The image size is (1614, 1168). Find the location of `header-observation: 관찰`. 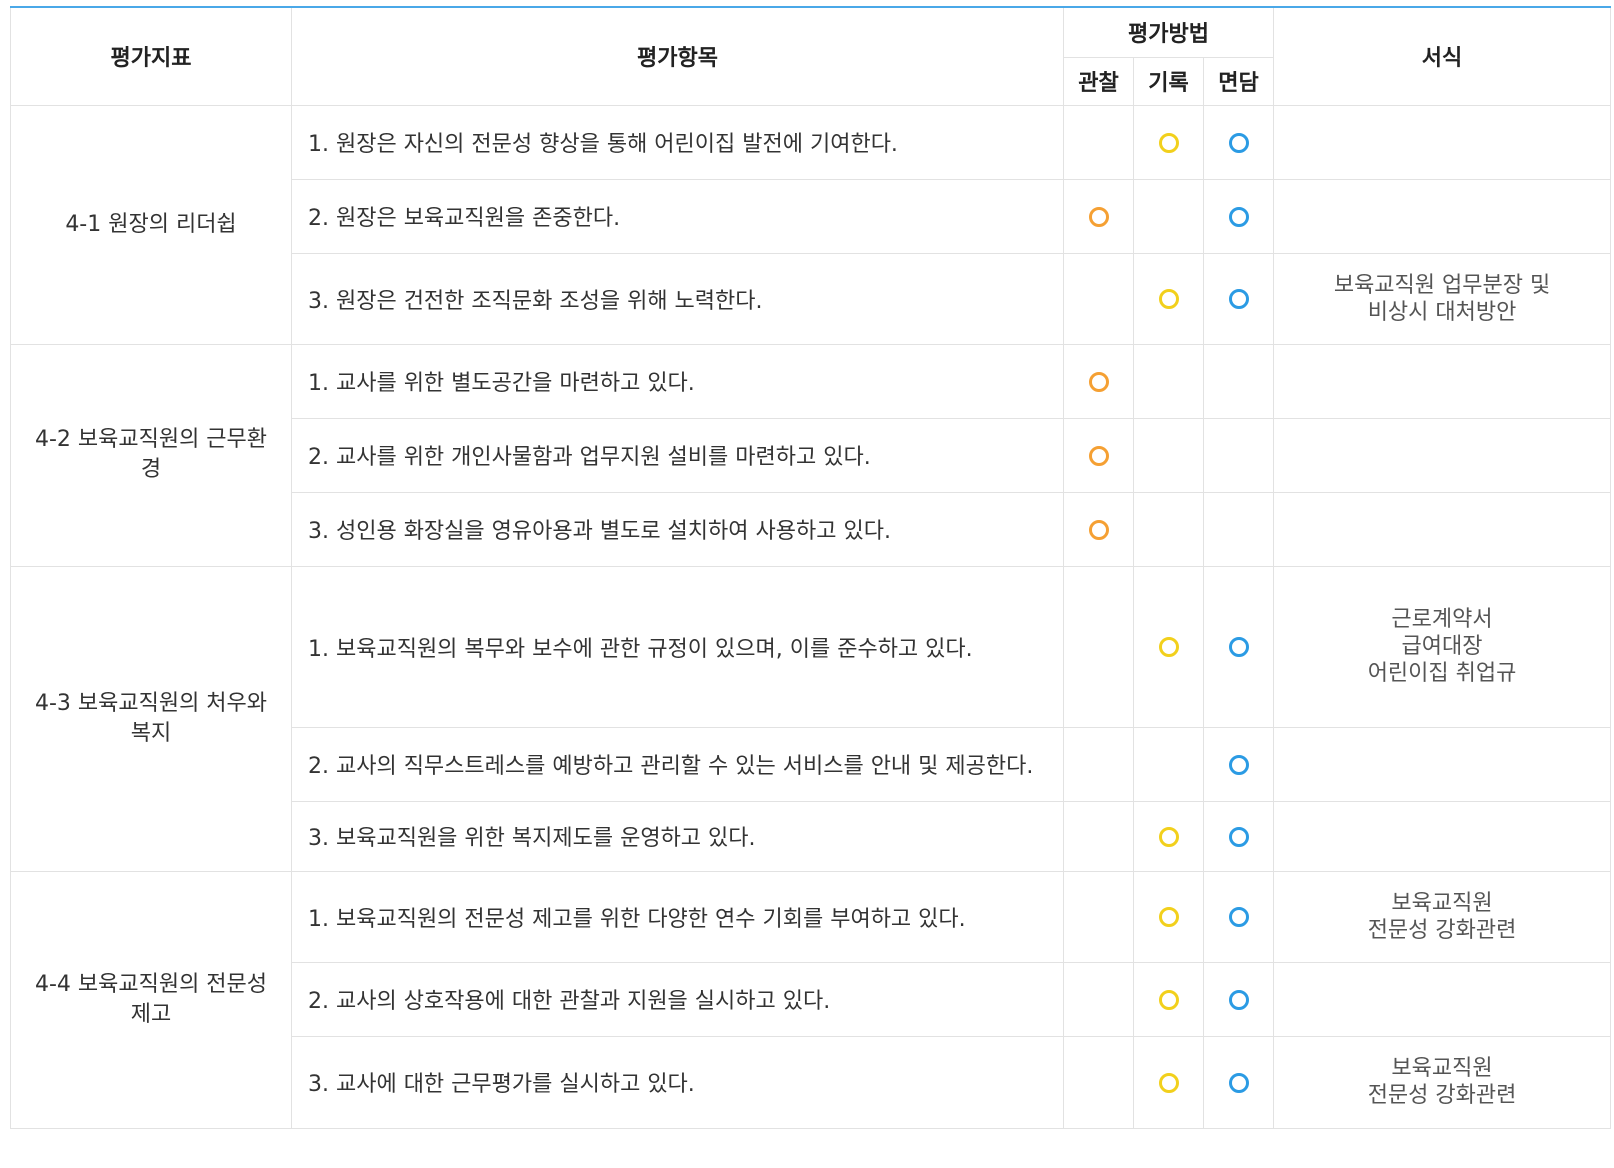

header-observation: 관찰 is located at coordinates (1098, 81).